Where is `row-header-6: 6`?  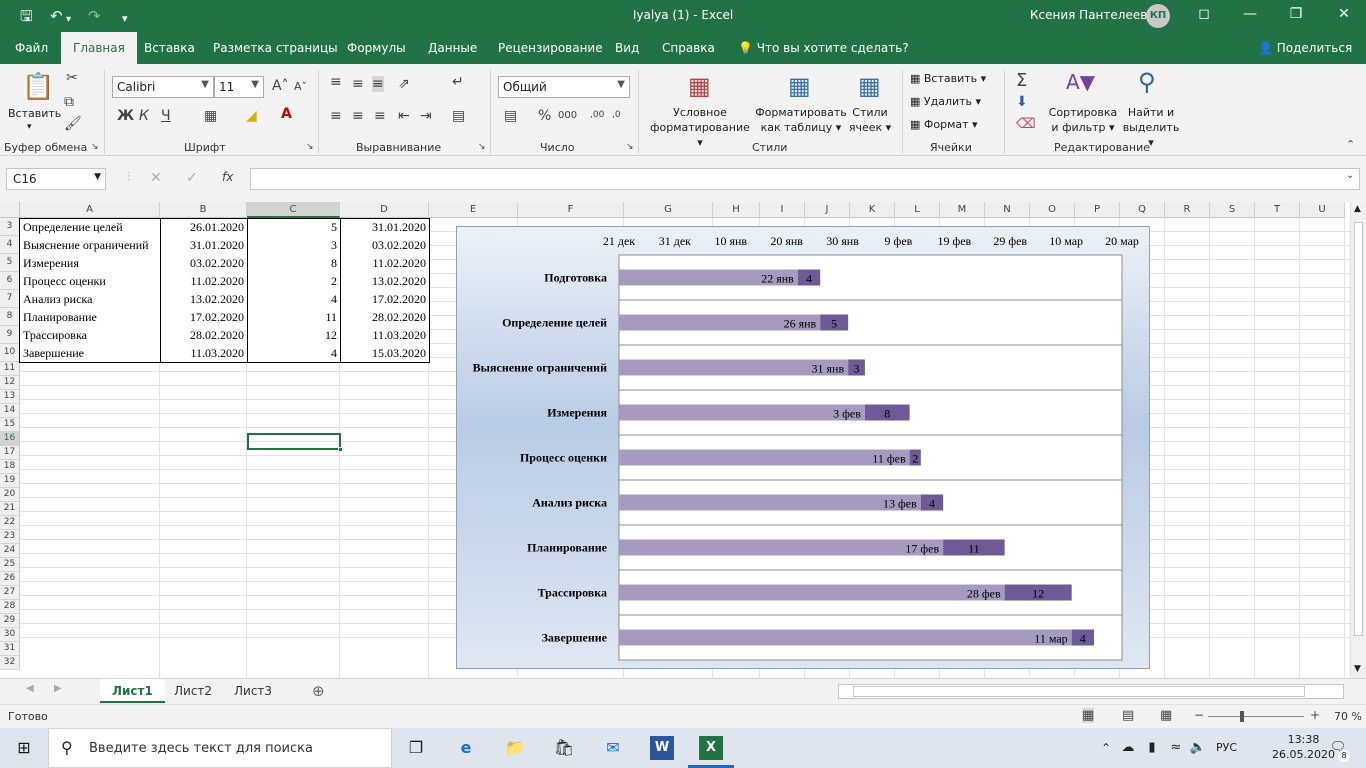 row-header-6: 6 is located at coordinates (10, 281).